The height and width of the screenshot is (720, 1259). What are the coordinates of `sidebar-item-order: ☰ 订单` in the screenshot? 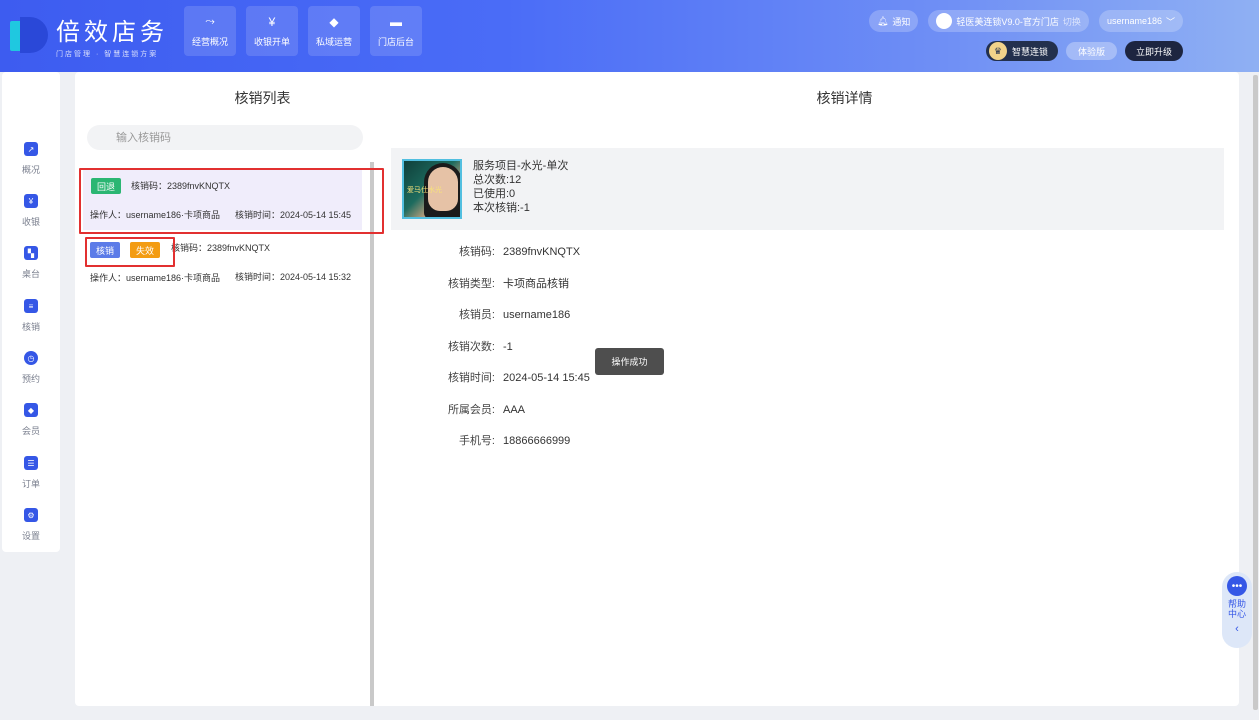 It's located at (31, 473).